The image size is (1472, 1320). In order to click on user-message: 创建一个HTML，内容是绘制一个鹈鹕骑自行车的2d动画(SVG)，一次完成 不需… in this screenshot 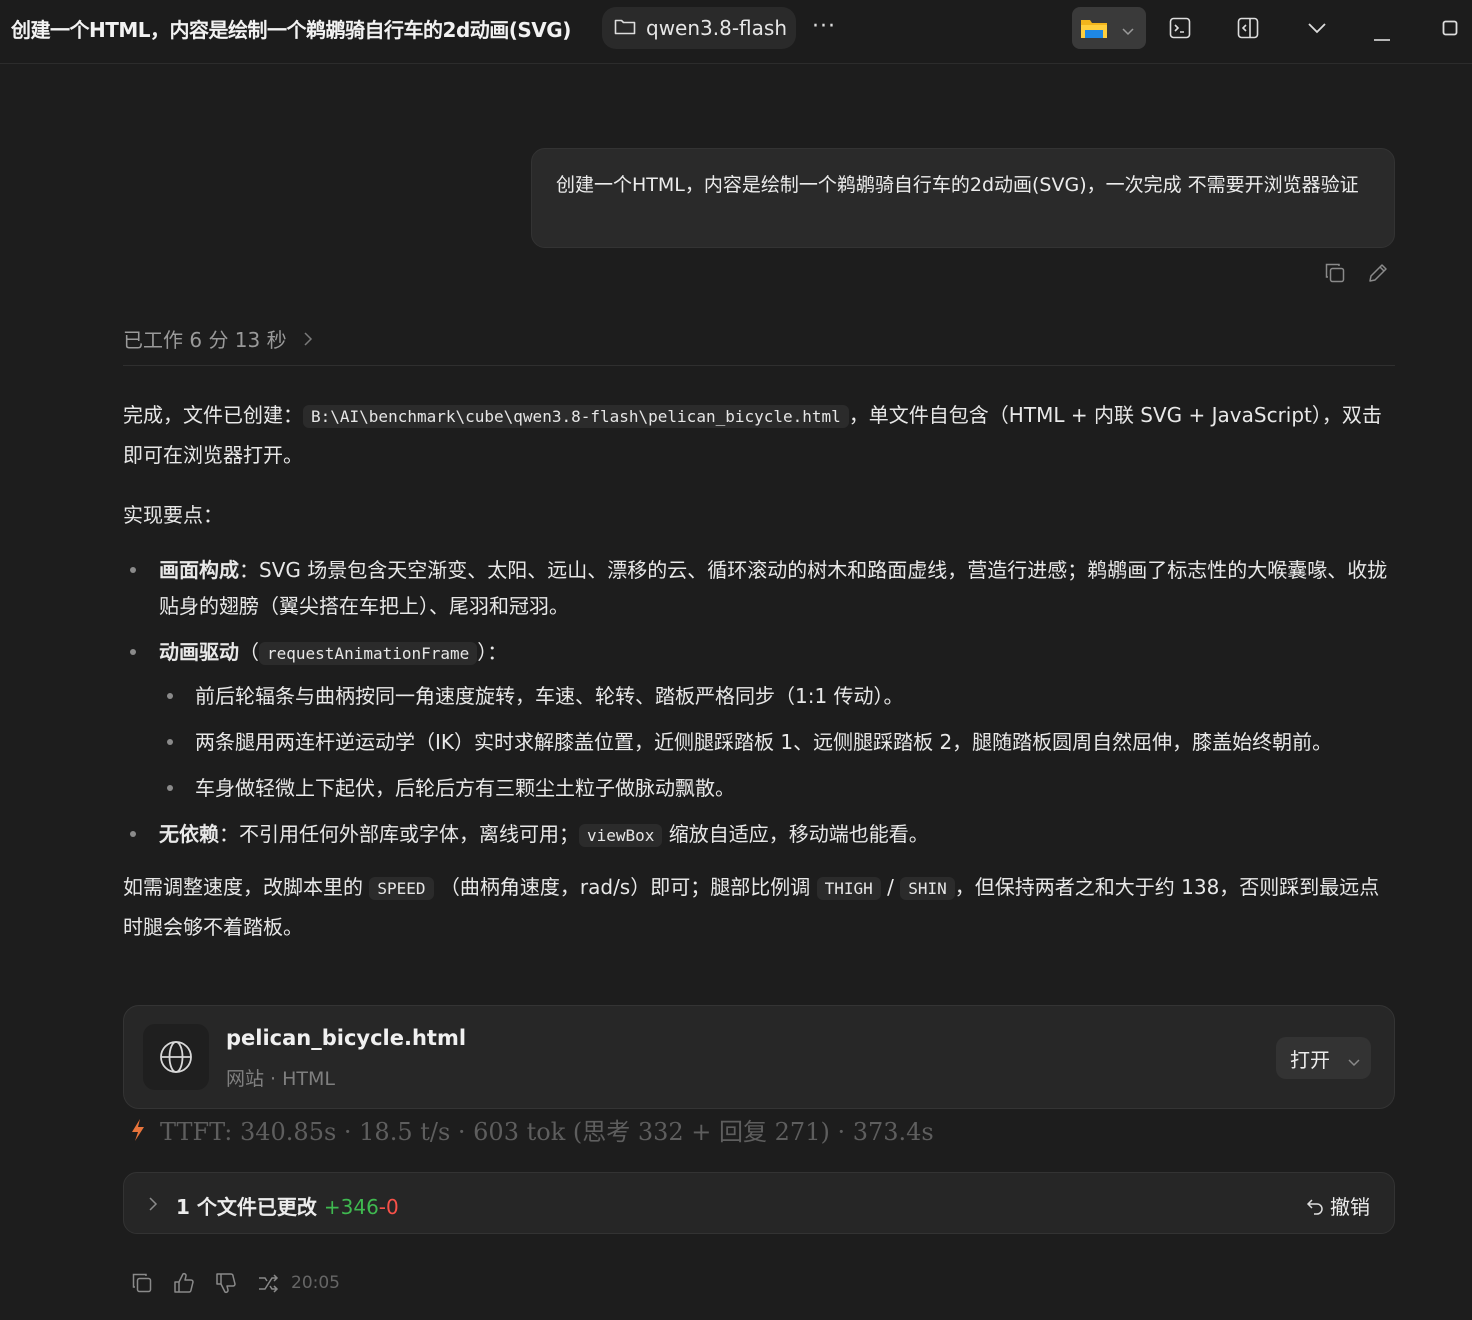, I will do `click(963, 198)`.